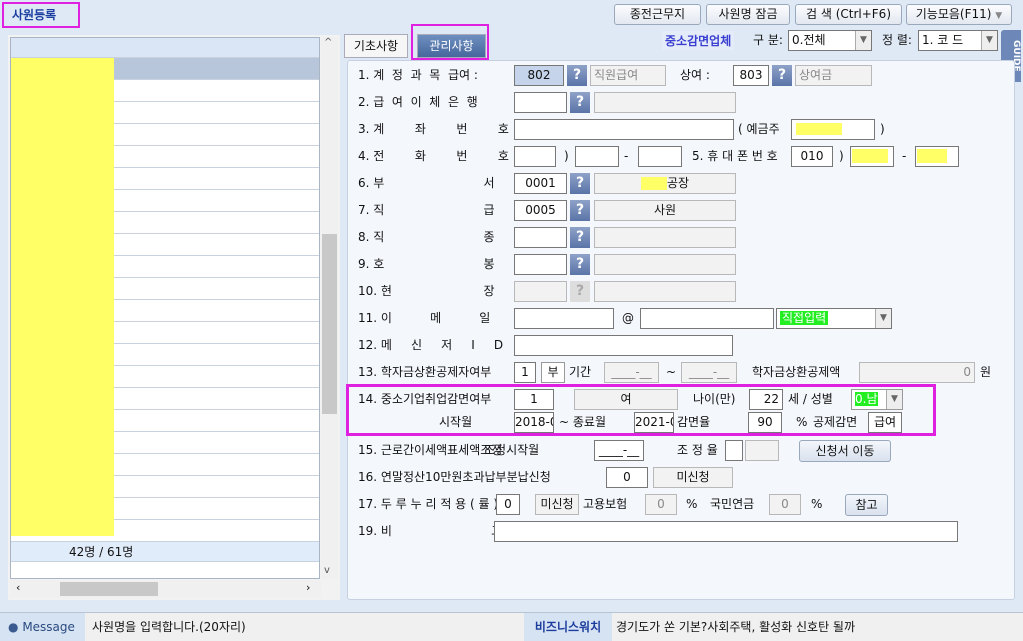 This screenshot has height=641, width=1023. Describe the element at coordinates (866, 399) in the screenshot. I see `sex-value: 0.남` at that location.